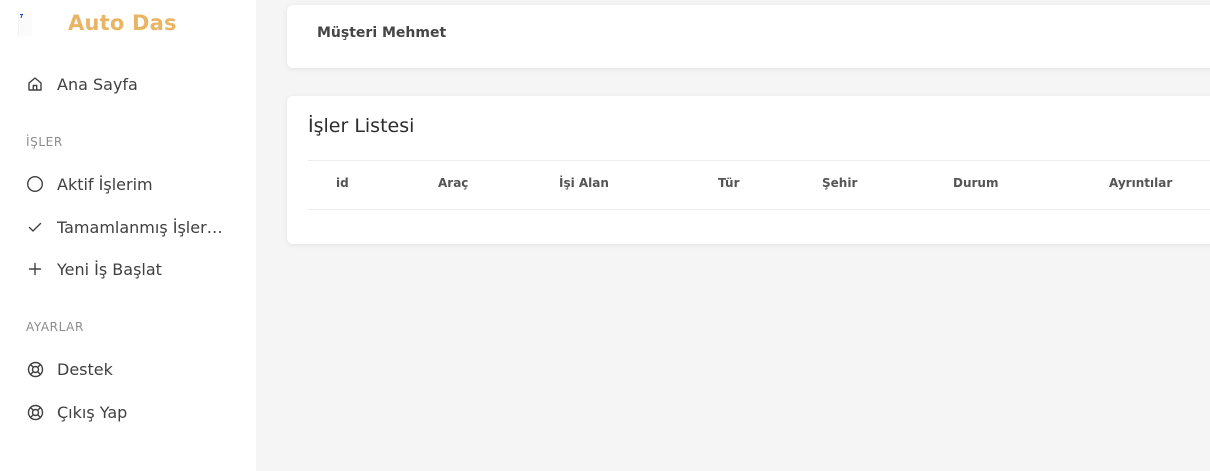  What do you see at coordinates (748, 36) in the screenshot?
I see `user-card: Müşteri Mehmet` at bounding box center [748, 36].